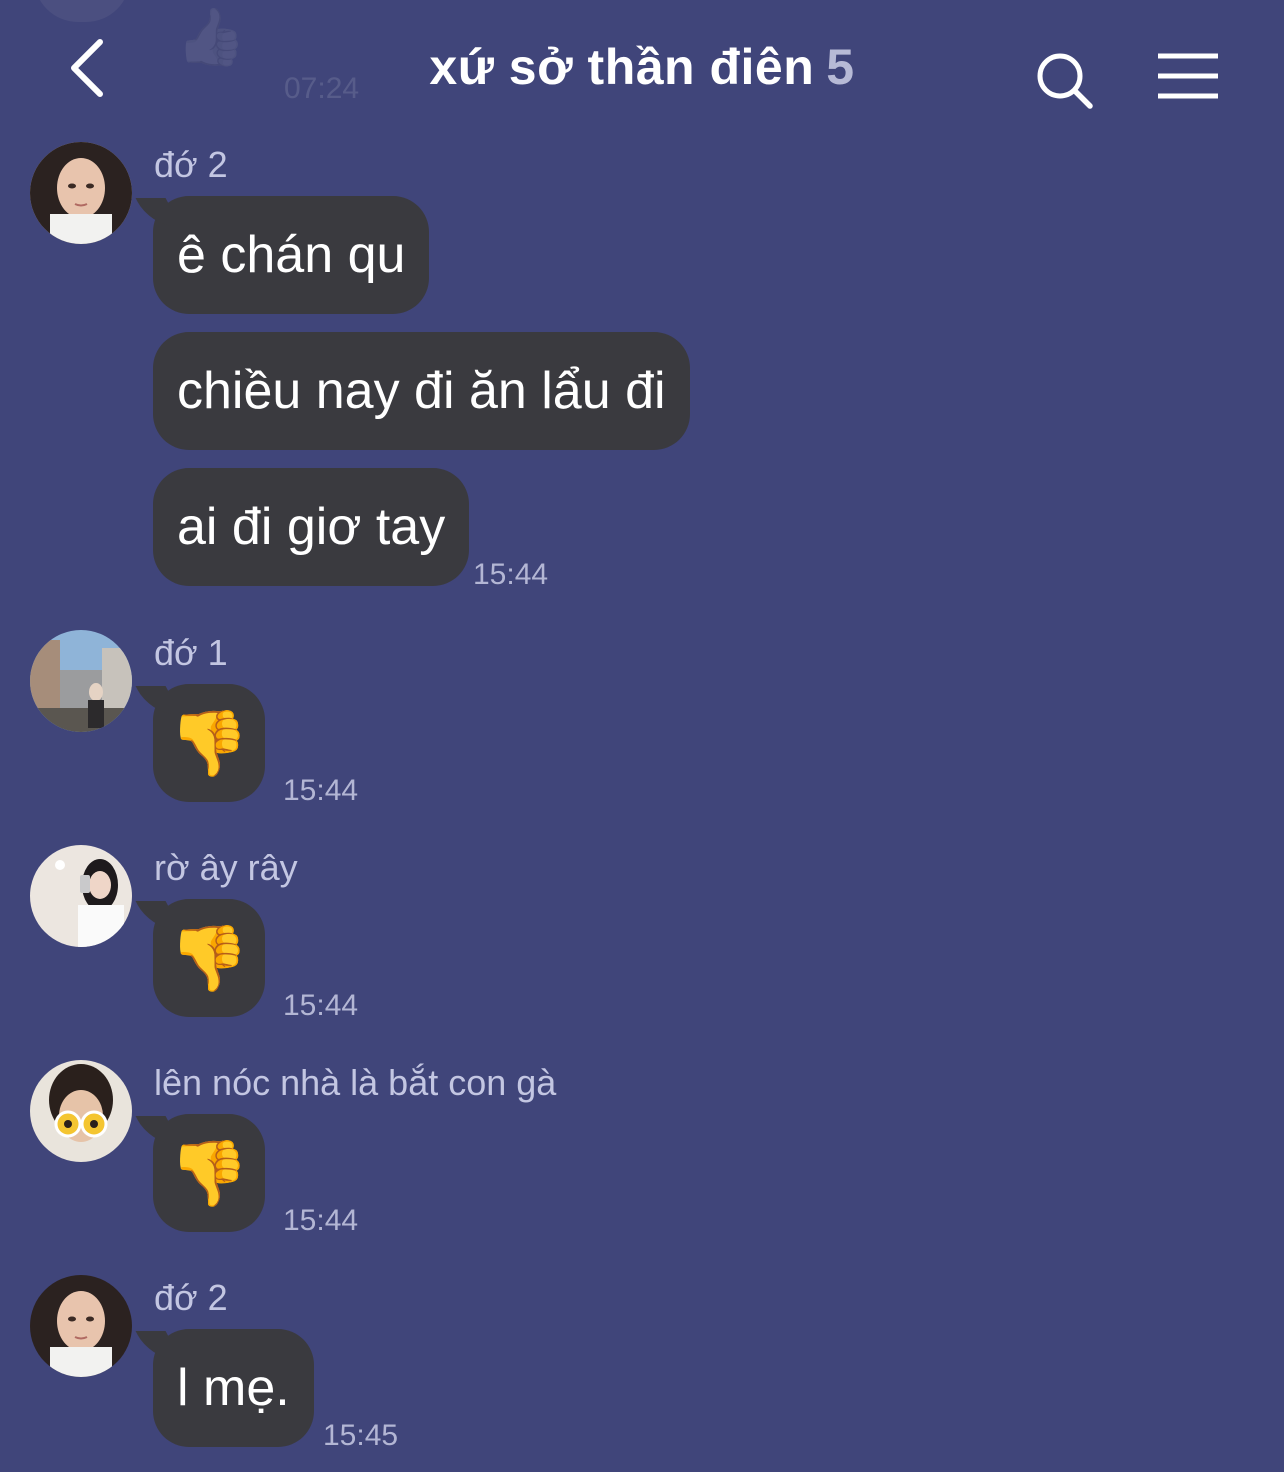  What do you see at coordinates (421, 391) in the screenshot?
I see `message-bubble: chiều nay đi ăn lẩu đi` at bounding box center [421, 391].